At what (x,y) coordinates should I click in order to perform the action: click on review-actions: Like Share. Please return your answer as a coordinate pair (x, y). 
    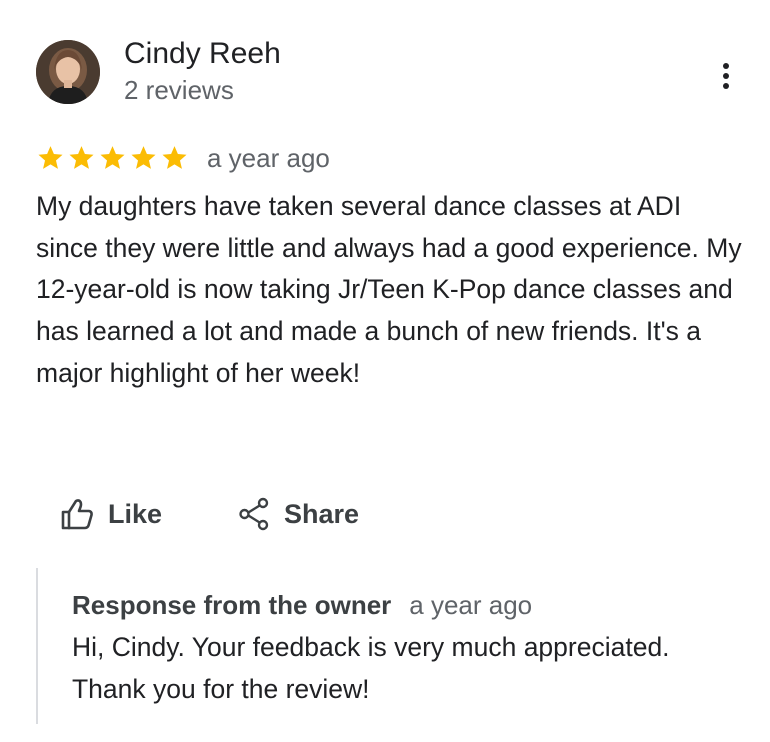
    Looking at the image, I should click on (209, 514).